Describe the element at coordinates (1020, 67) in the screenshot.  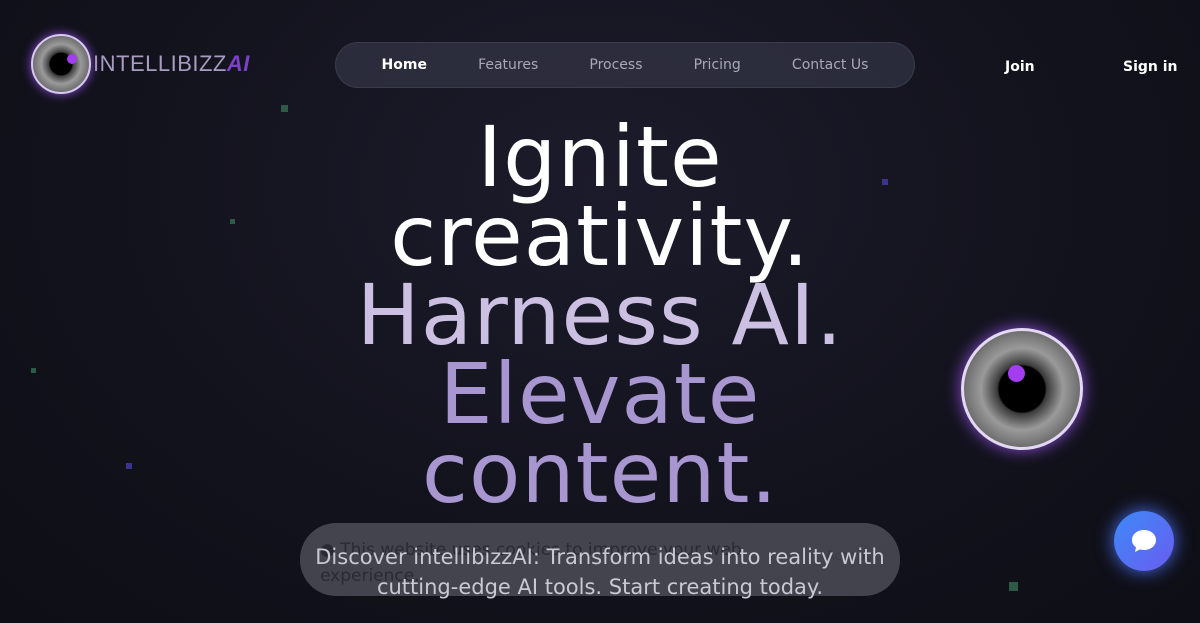
I see `join-link: Join` at that location.